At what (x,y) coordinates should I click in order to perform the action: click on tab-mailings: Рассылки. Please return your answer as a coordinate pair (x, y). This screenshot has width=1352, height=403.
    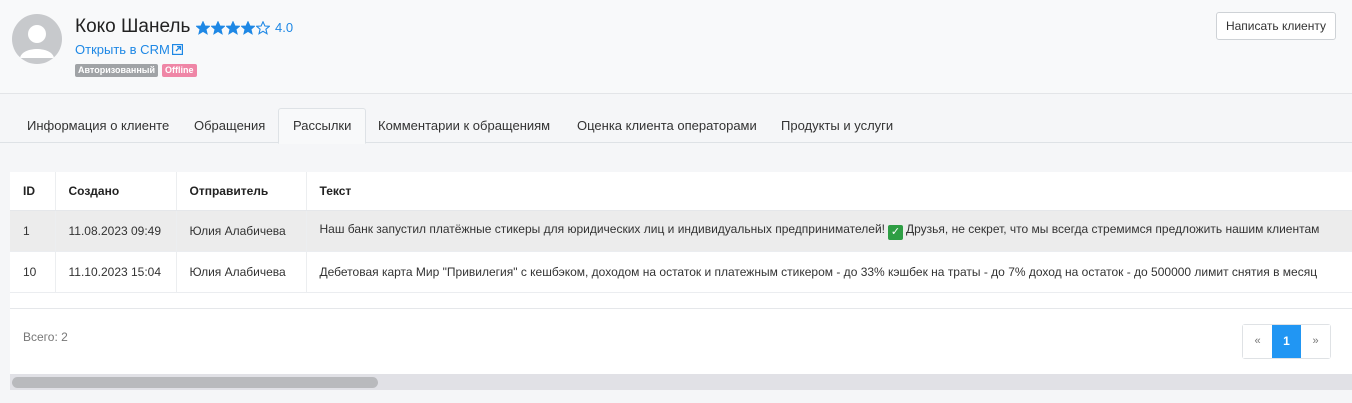
    Looking at the image, I should click on (322, 126).